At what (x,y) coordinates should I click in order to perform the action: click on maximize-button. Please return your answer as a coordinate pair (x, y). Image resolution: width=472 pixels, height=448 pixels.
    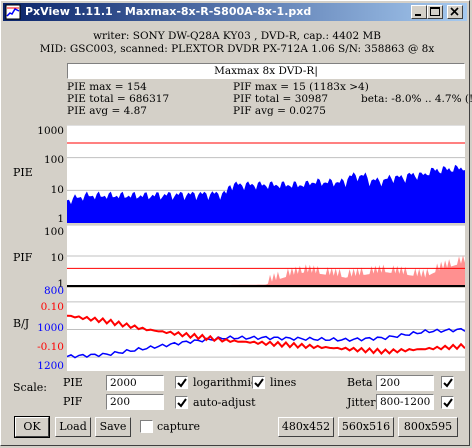
    Looking at the image, I should click on (435, 12).